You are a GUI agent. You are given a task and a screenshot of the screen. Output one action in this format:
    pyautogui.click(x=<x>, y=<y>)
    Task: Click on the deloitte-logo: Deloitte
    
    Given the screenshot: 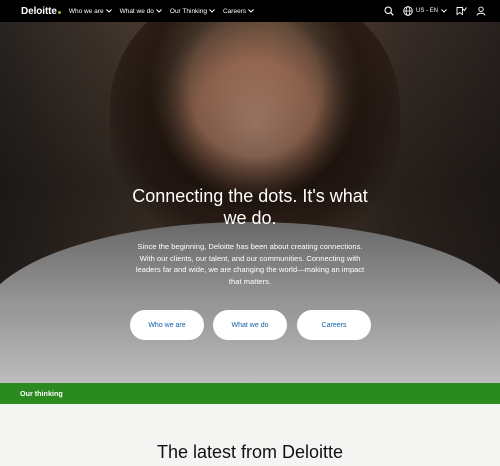 What is the action you would take?
    pyautogui.click(x=41, y=11)
    